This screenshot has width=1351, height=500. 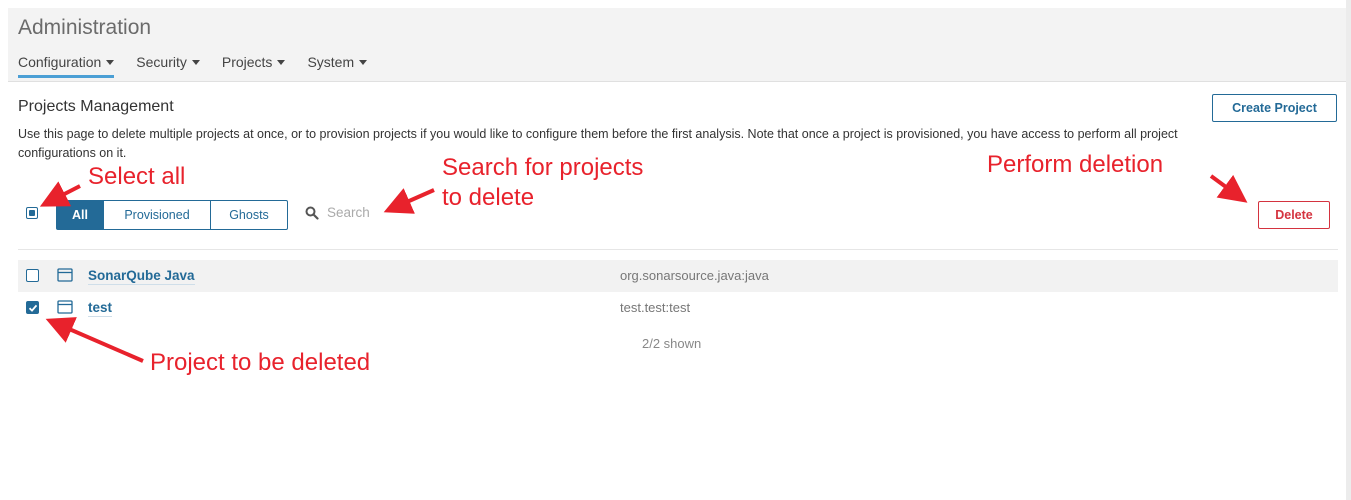 I want to click on arrow-search, so click(x=409, y=201).